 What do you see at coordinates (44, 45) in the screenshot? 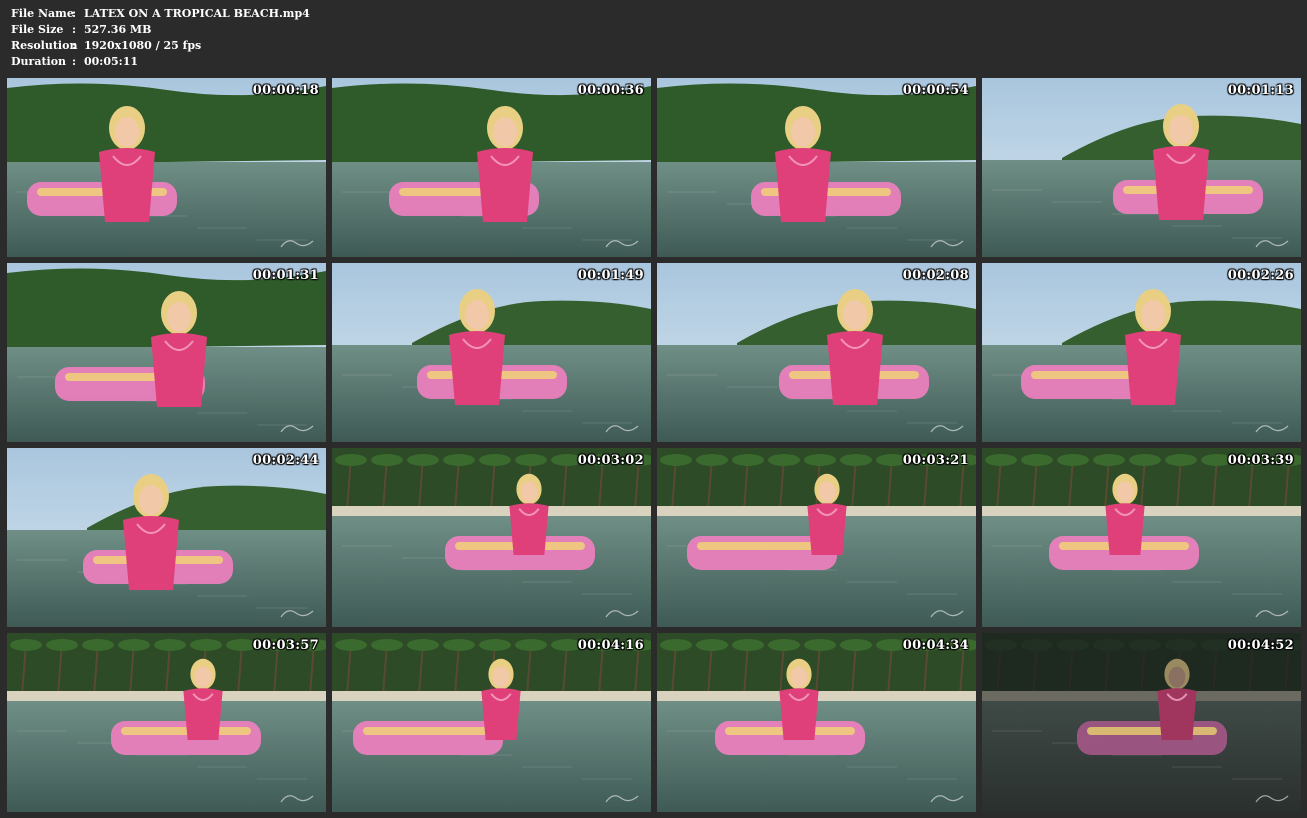
I see `resolution-key: Resolution` at bounding box center [44, 45].